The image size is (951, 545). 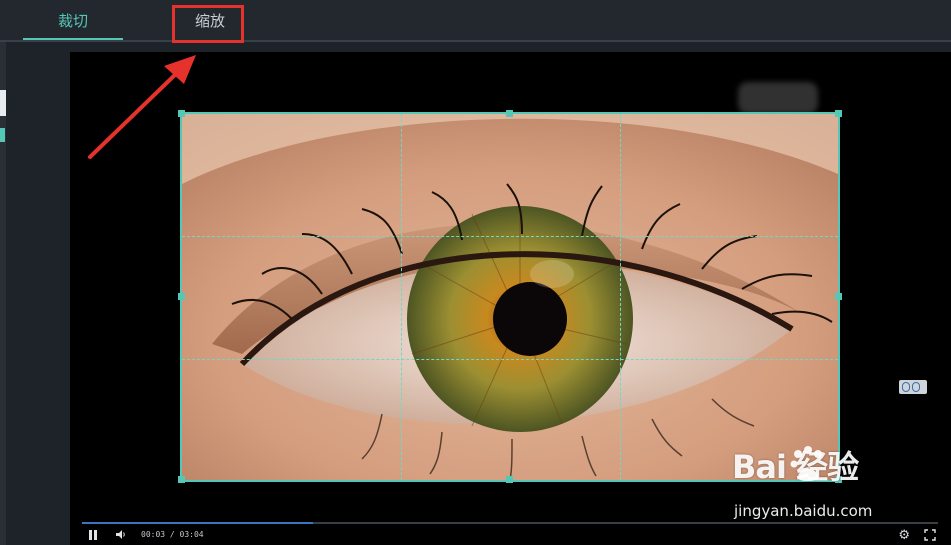 I want to click on crop-handle-top-left, so click(x=181, y=113).